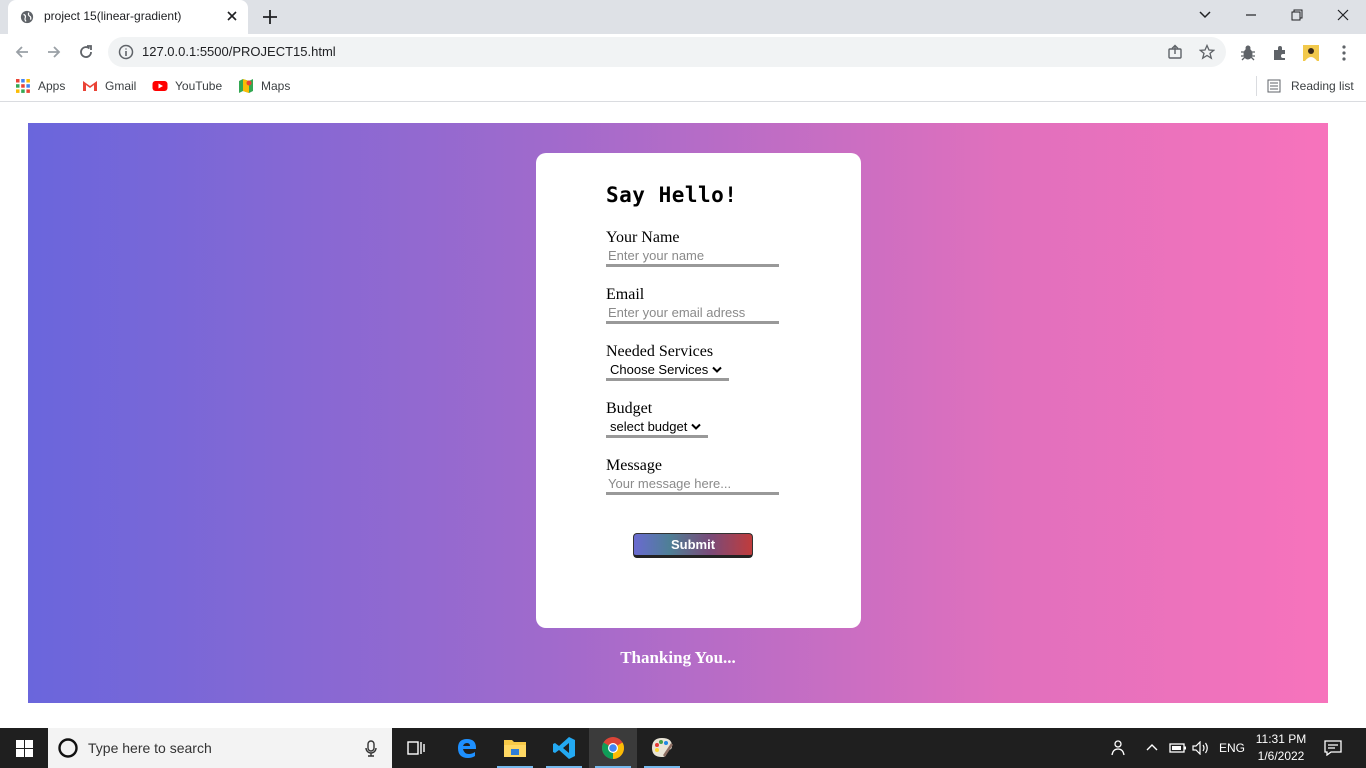 This screenshot has height=768, width=1366. Describe the element at coordinates (1280, 53) in the screenshot. I see `extensions-puzzle-icon` at that location.